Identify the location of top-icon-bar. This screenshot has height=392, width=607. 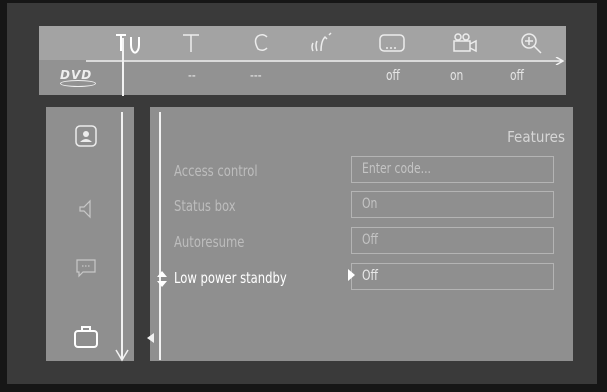
(302, 43).